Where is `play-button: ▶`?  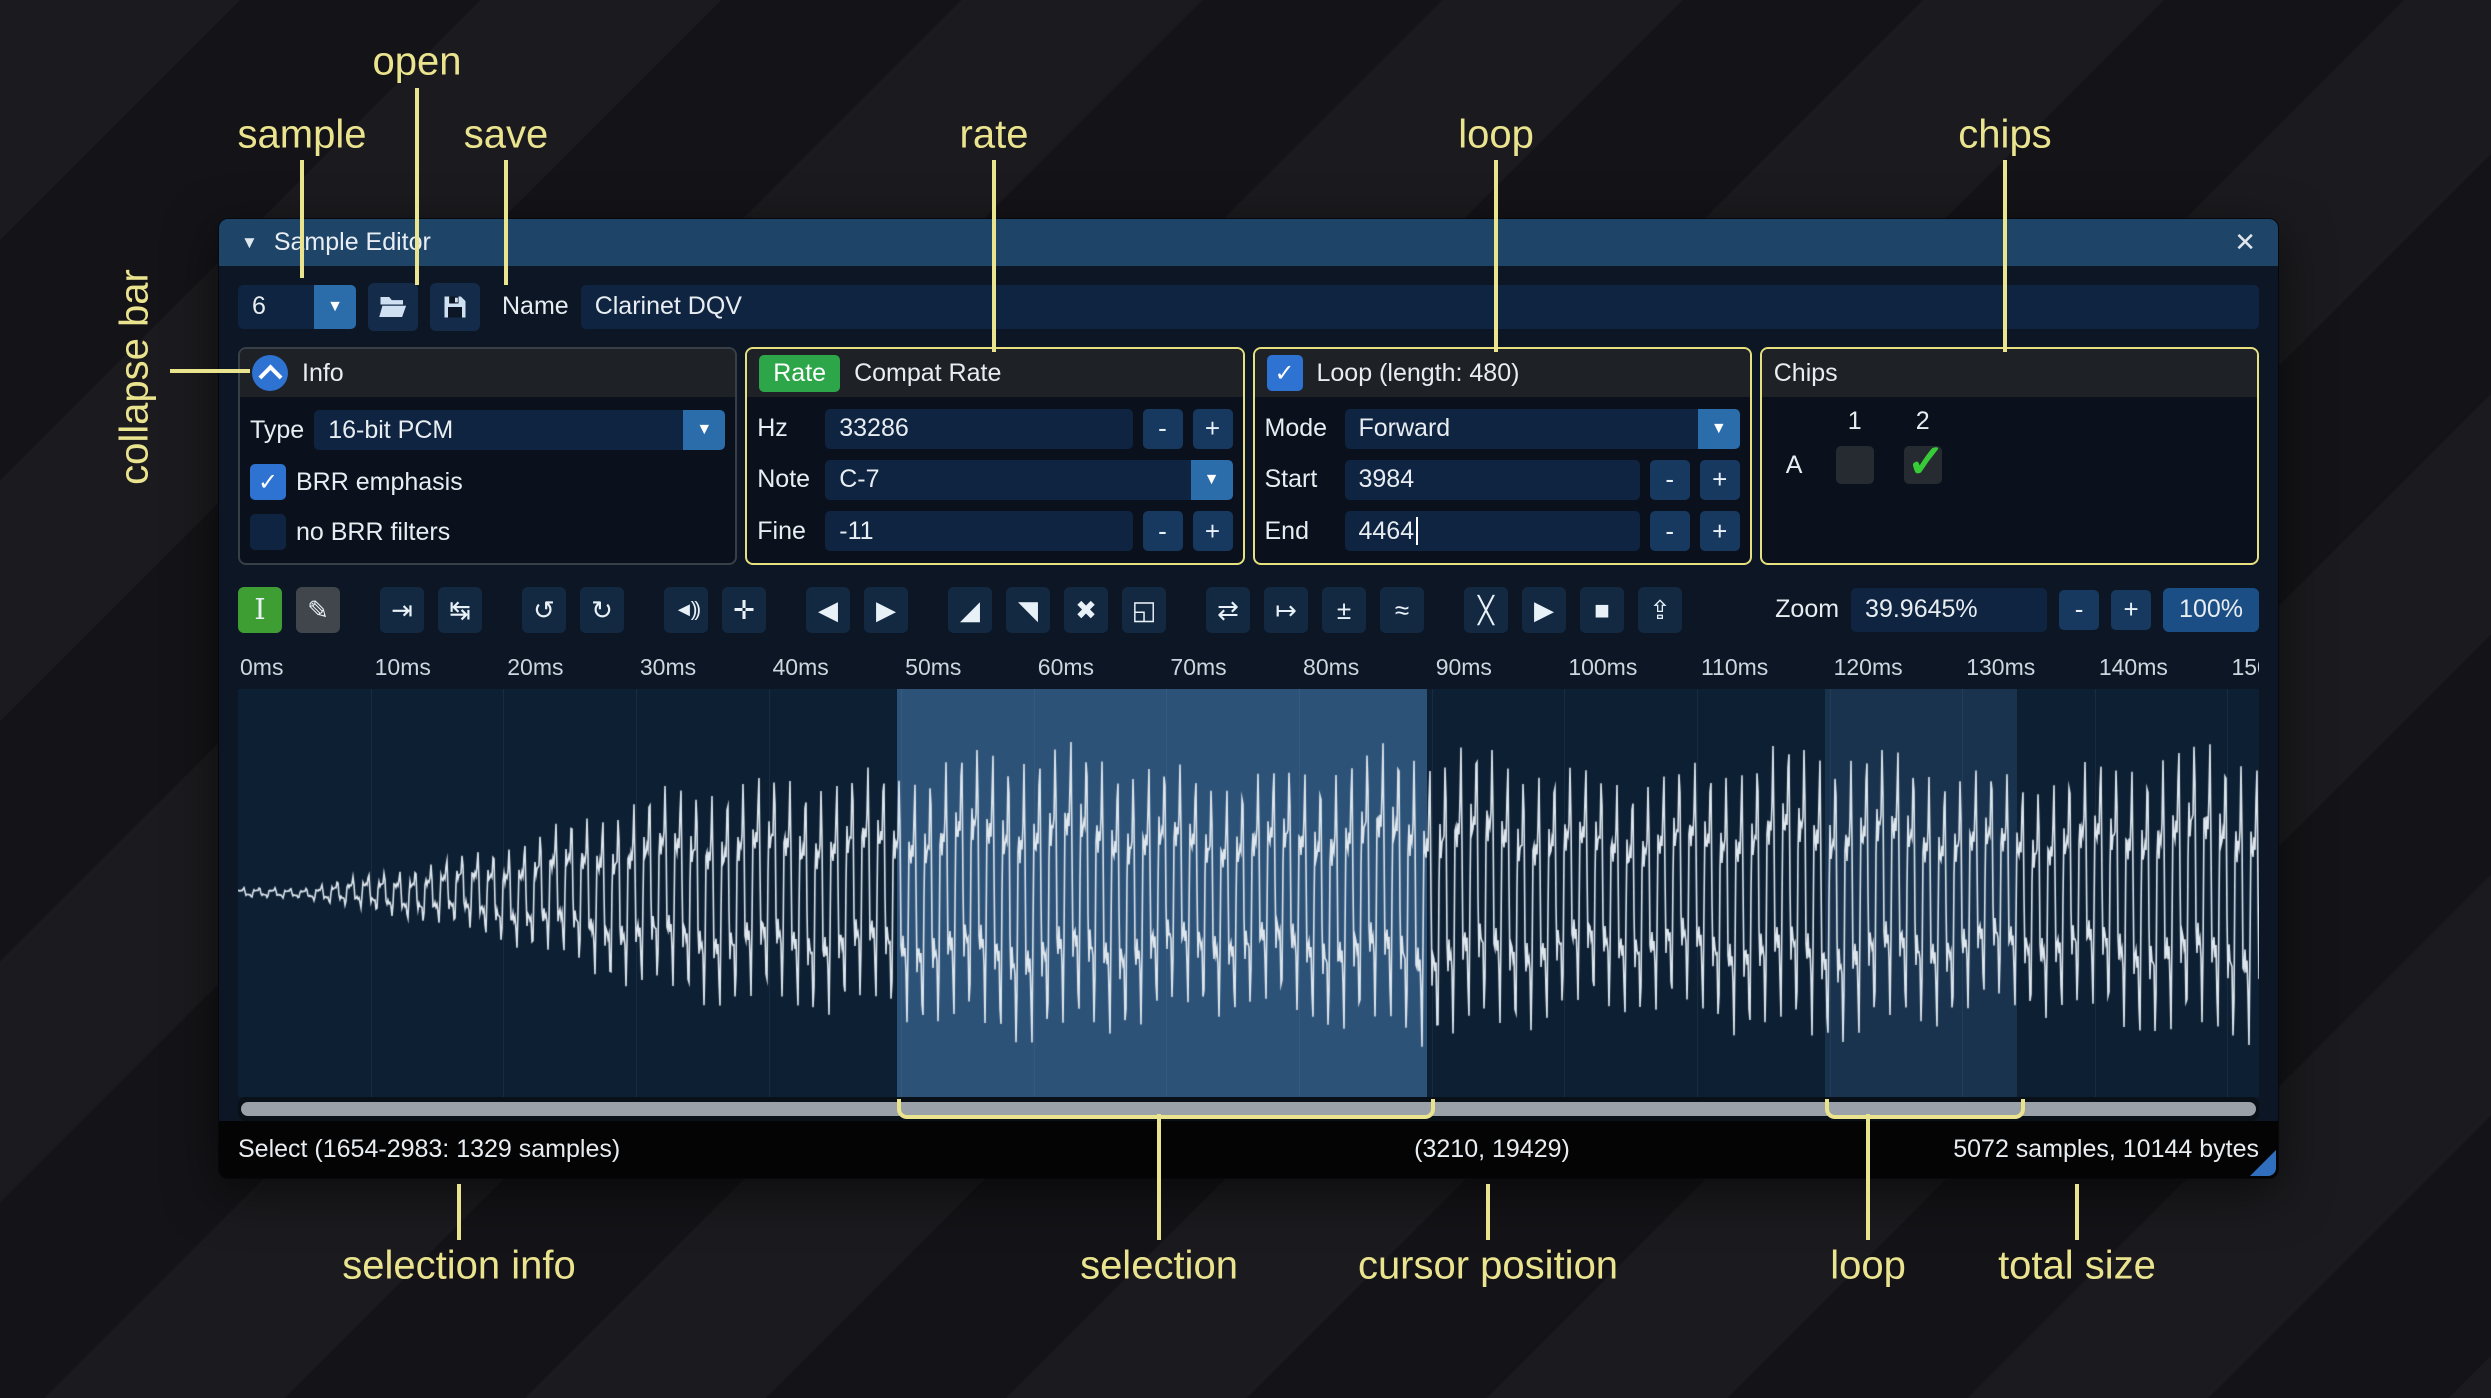
play-button: ▶ is located at coordinates (1544, 609).